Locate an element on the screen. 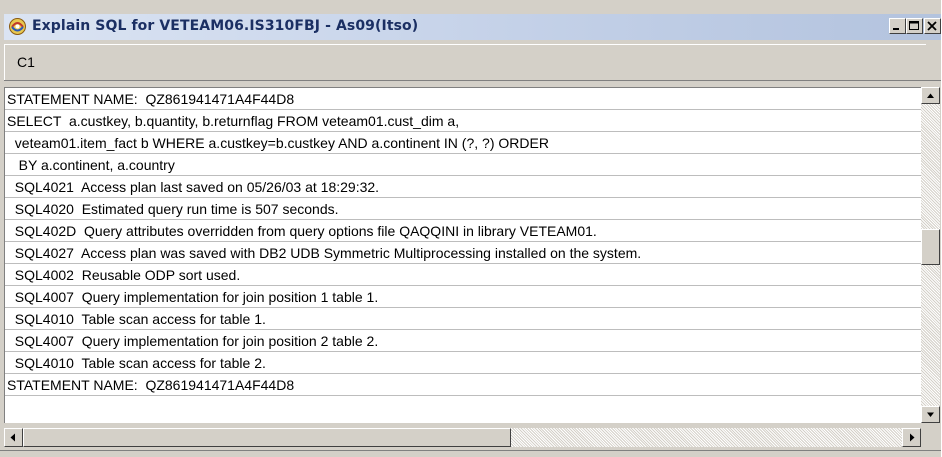 The width and height of the screenshot is (942, 457). vertical-scrollbar is located at coordinates (930, 255).